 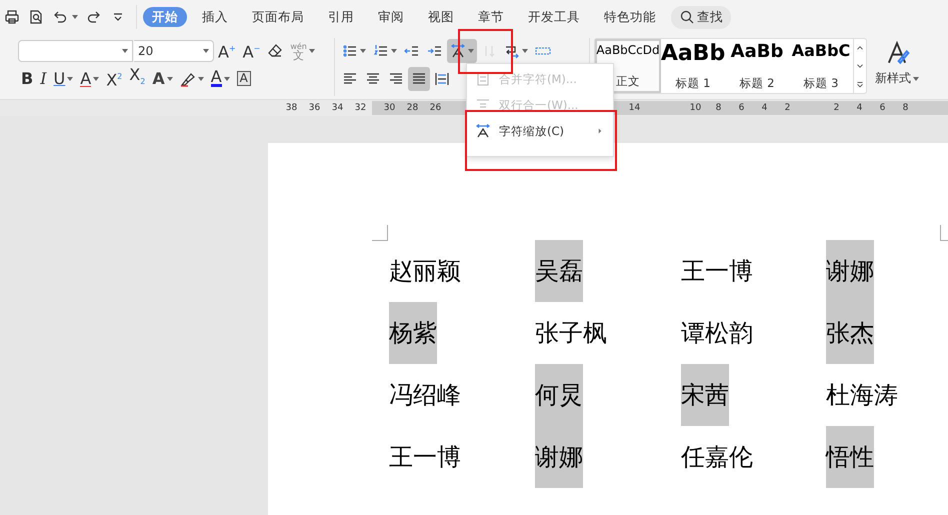 What do you see at coordinates (821, 83) in the screenshot?
I see `style-name: 标题 3` at bounding box center [821, 83].